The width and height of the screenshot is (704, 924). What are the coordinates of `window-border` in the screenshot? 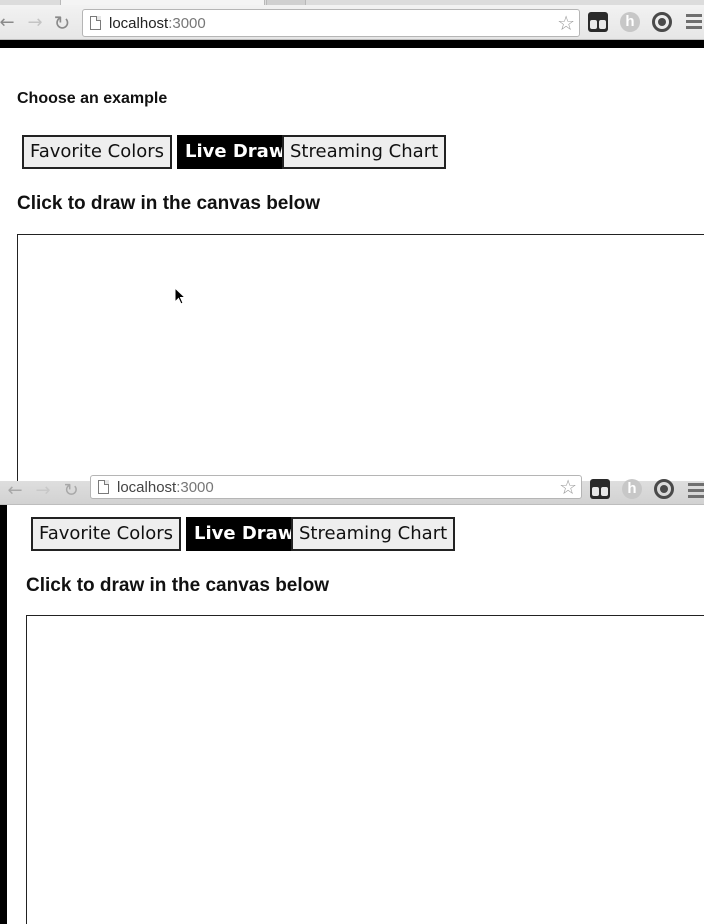 It's located at (352, 44).